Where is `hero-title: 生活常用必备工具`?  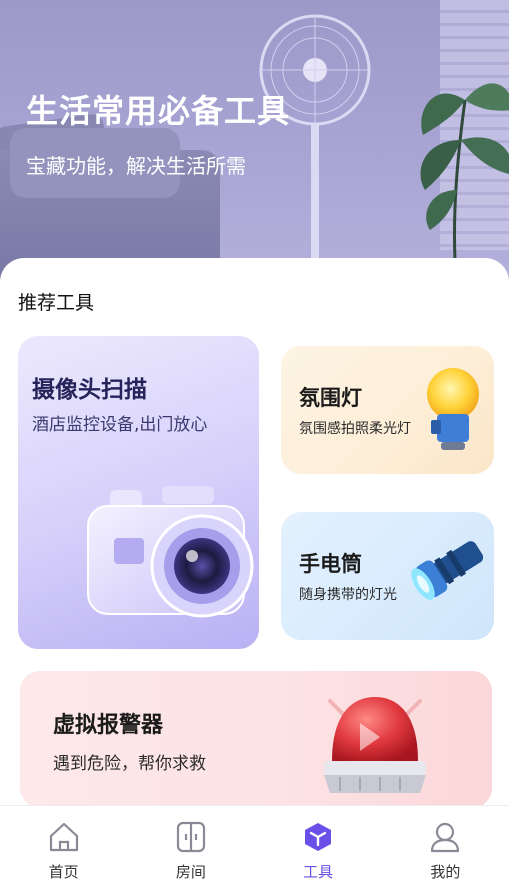
hero-title: 生活常用必备工具 is located at coordinates (158, 109).